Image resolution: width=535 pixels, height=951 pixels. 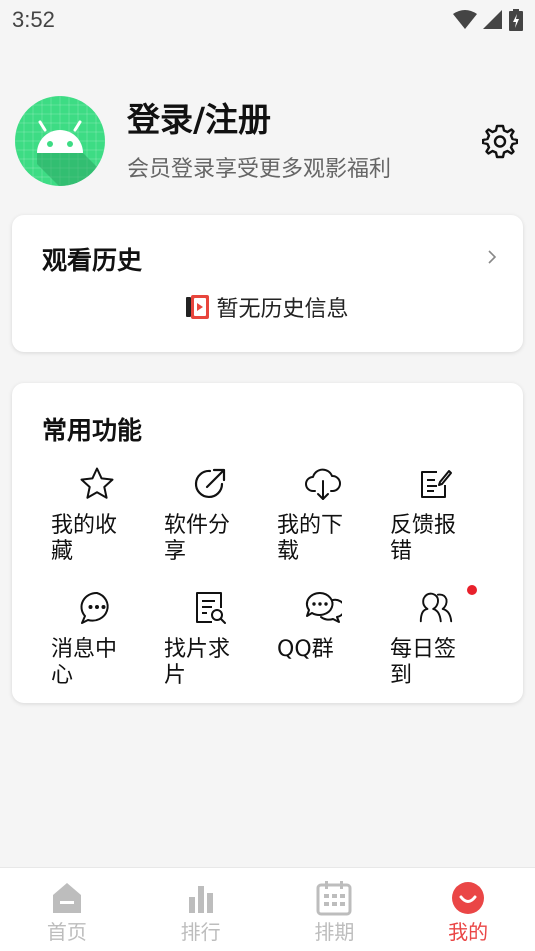 What do you see at coordinates (84, 538) in the screenshot?
I see `favorites-label: 我的收藏` at bounding box center [84, 538].